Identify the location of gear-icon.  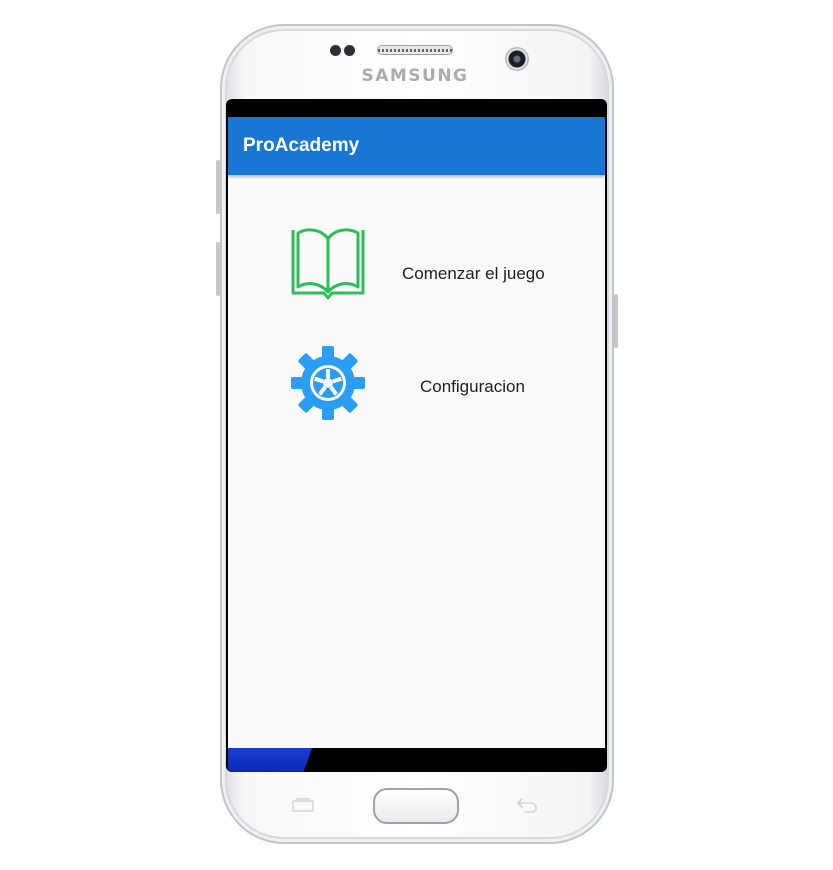
(328, 385).